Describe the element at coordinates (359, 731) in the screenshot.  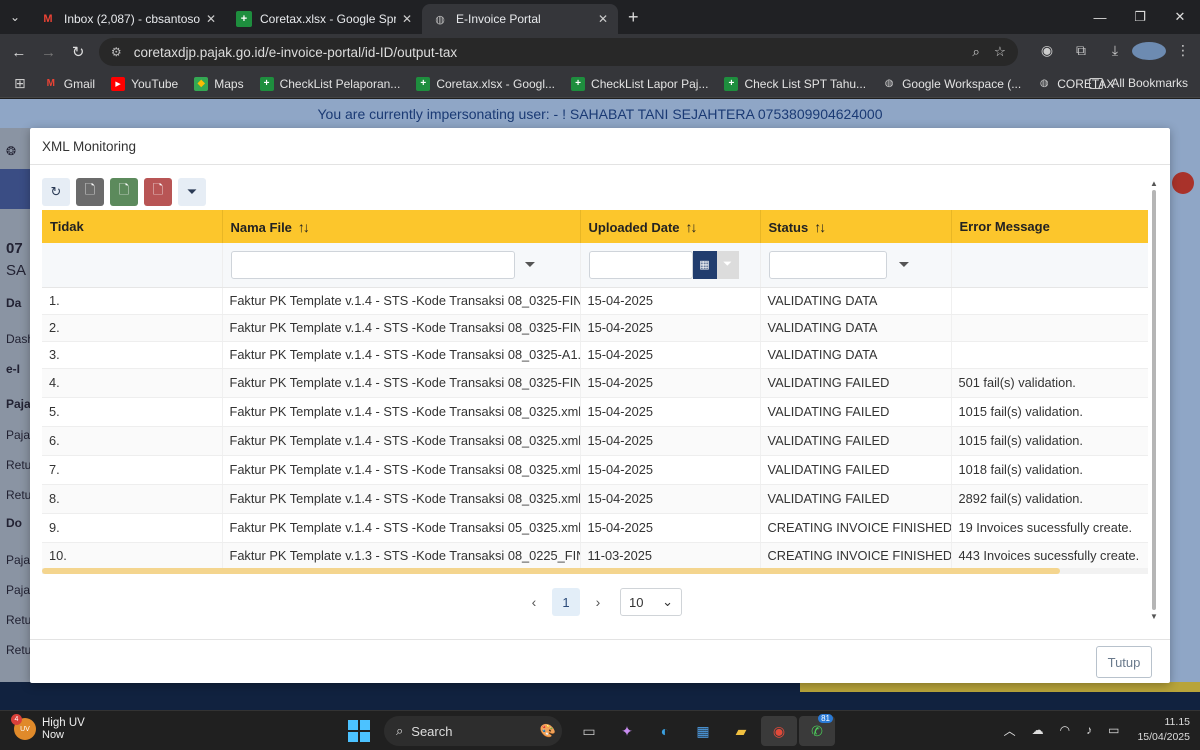
I see `start-button` at that location.